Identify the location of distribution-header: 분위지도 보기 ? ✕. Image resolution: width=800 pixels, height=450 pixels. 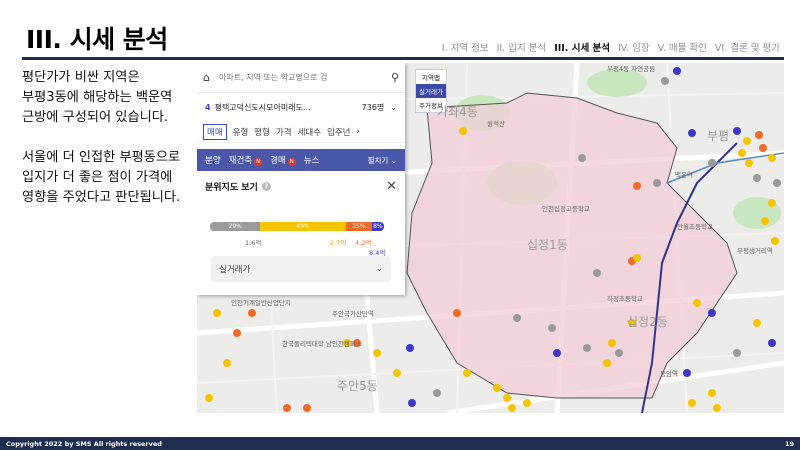
(301, 186).